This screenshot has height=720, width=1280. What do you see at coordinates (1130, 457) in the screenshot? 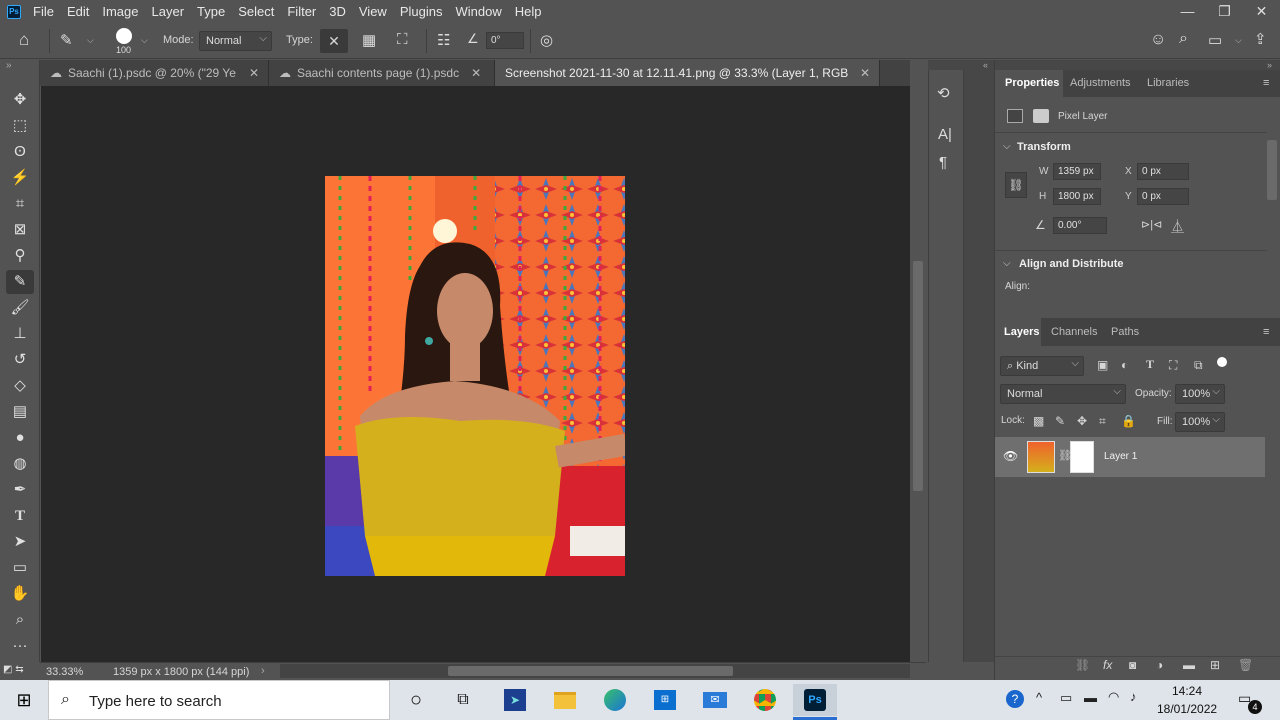
I see `layer-row: 👁 ⛓ Layer 1` at bounding box center [1130, 457].